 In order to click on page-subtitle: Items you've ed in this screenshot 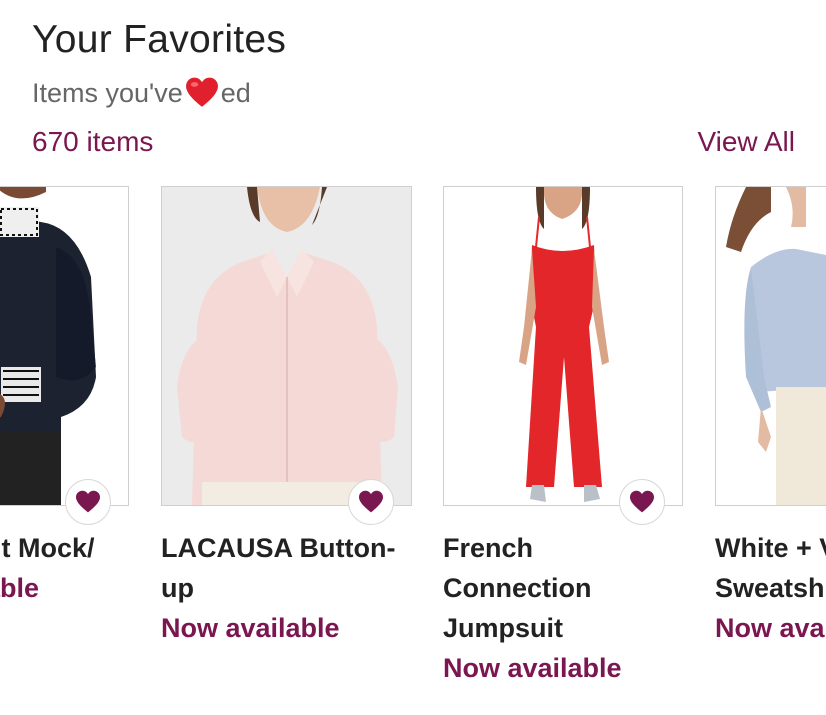, I will do `click(141, 93)`.